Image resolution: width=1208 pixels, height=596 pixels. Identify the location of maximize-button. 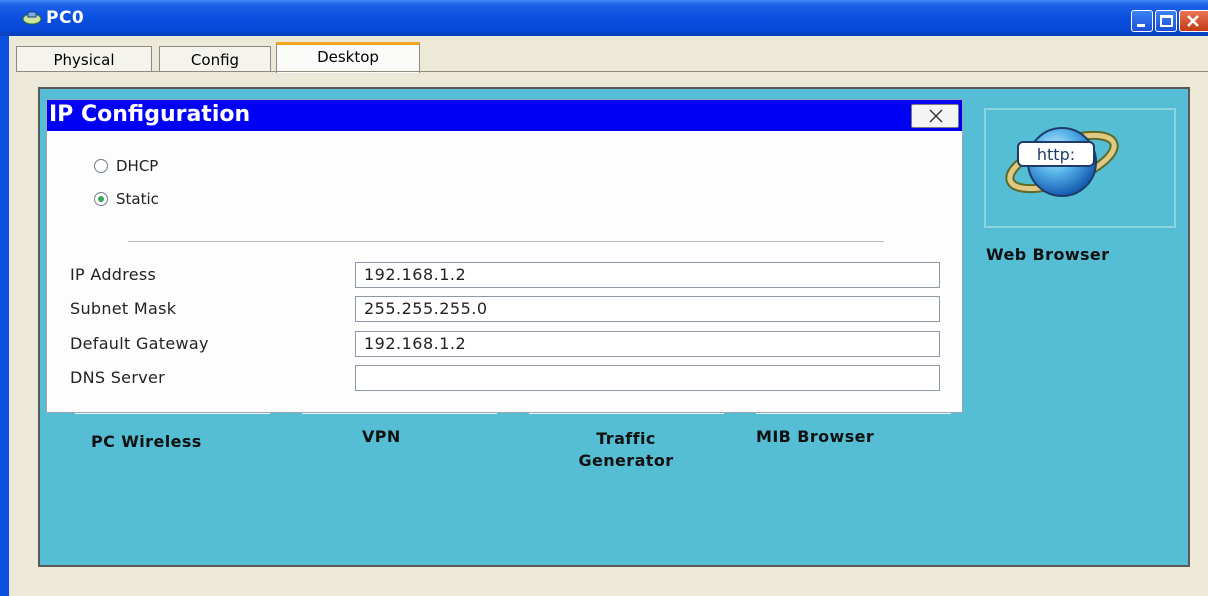
(1166, 21).